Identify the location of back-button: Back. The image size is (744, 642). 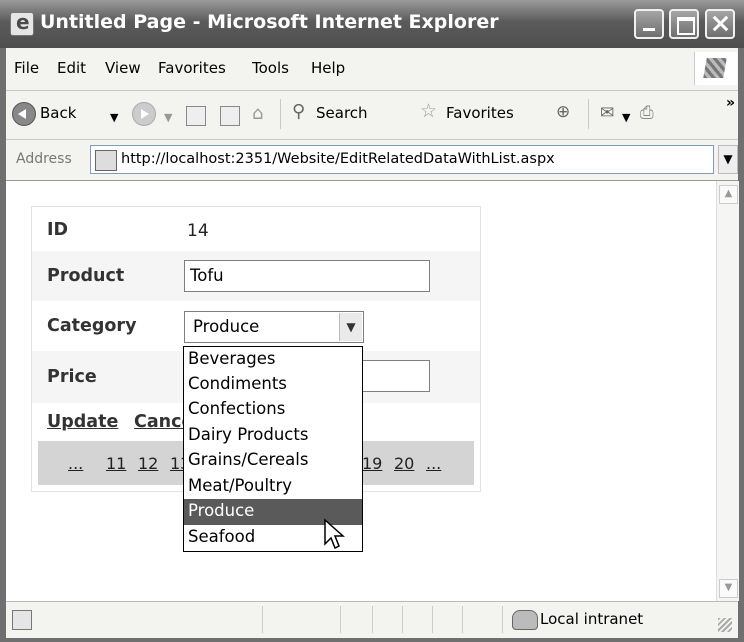
(53, 114).